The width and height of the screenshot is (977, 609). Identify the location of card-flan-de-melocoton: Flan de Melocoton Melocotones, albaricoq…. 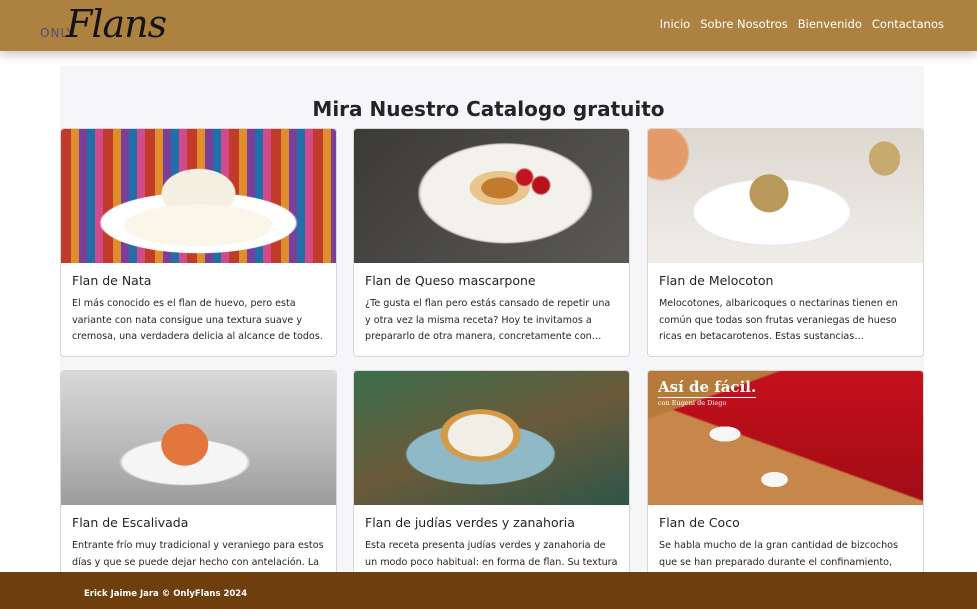
(785, 242).